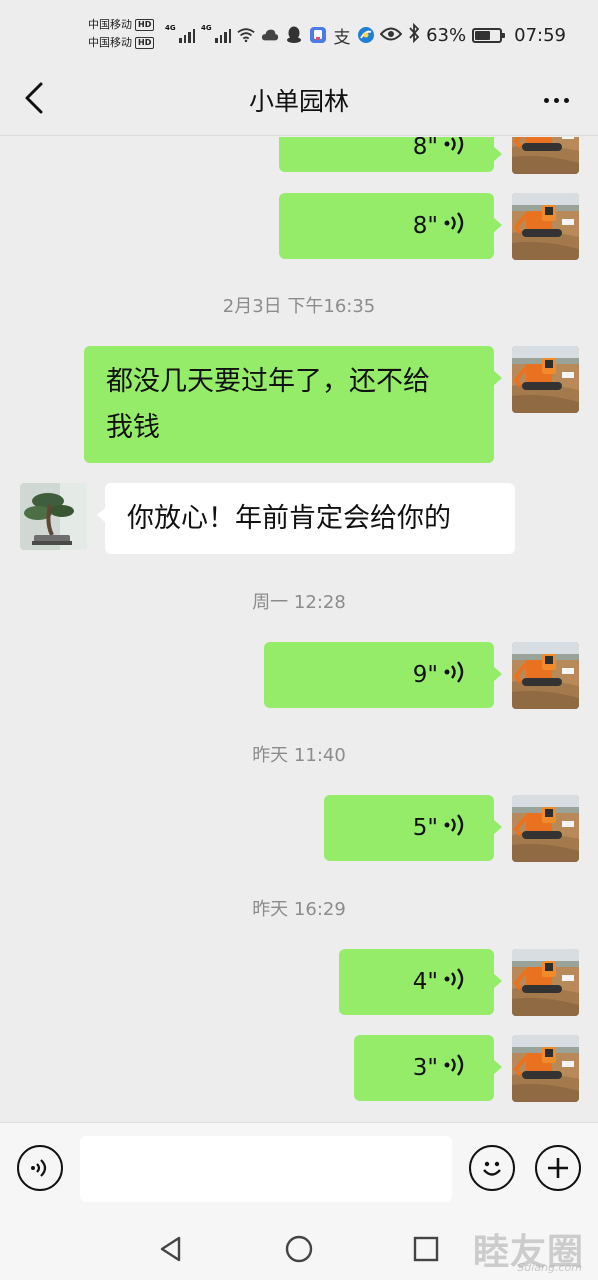 The image size is (598, 1280). I want to click on watermark-sub: Sdiang.com, so click(549, 1267).